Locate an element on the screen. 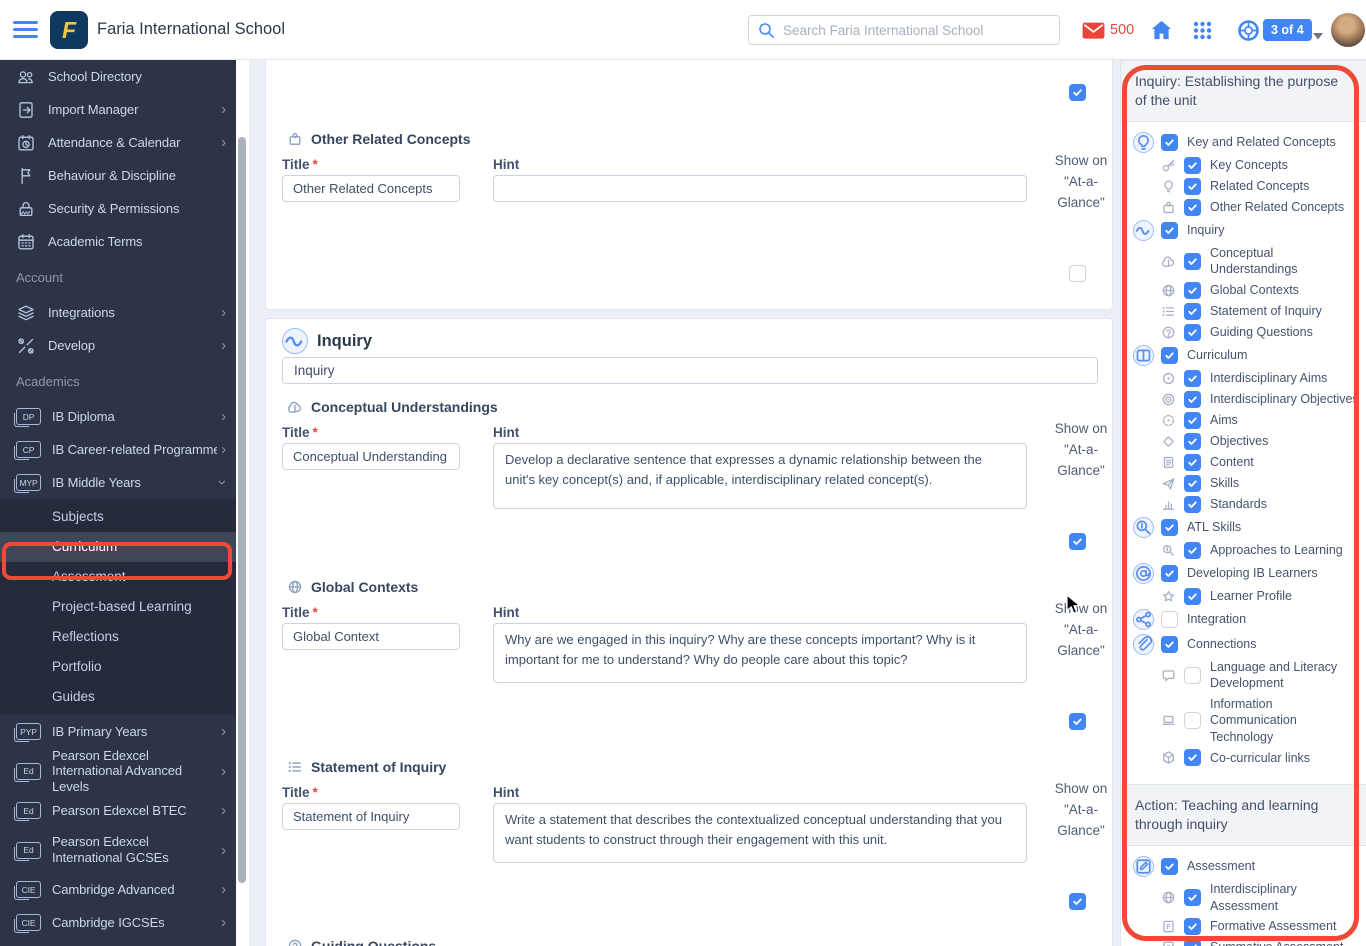 The height and width of the screenshot is (946, 1366). flag-icon is located at coordinates (26, 176).